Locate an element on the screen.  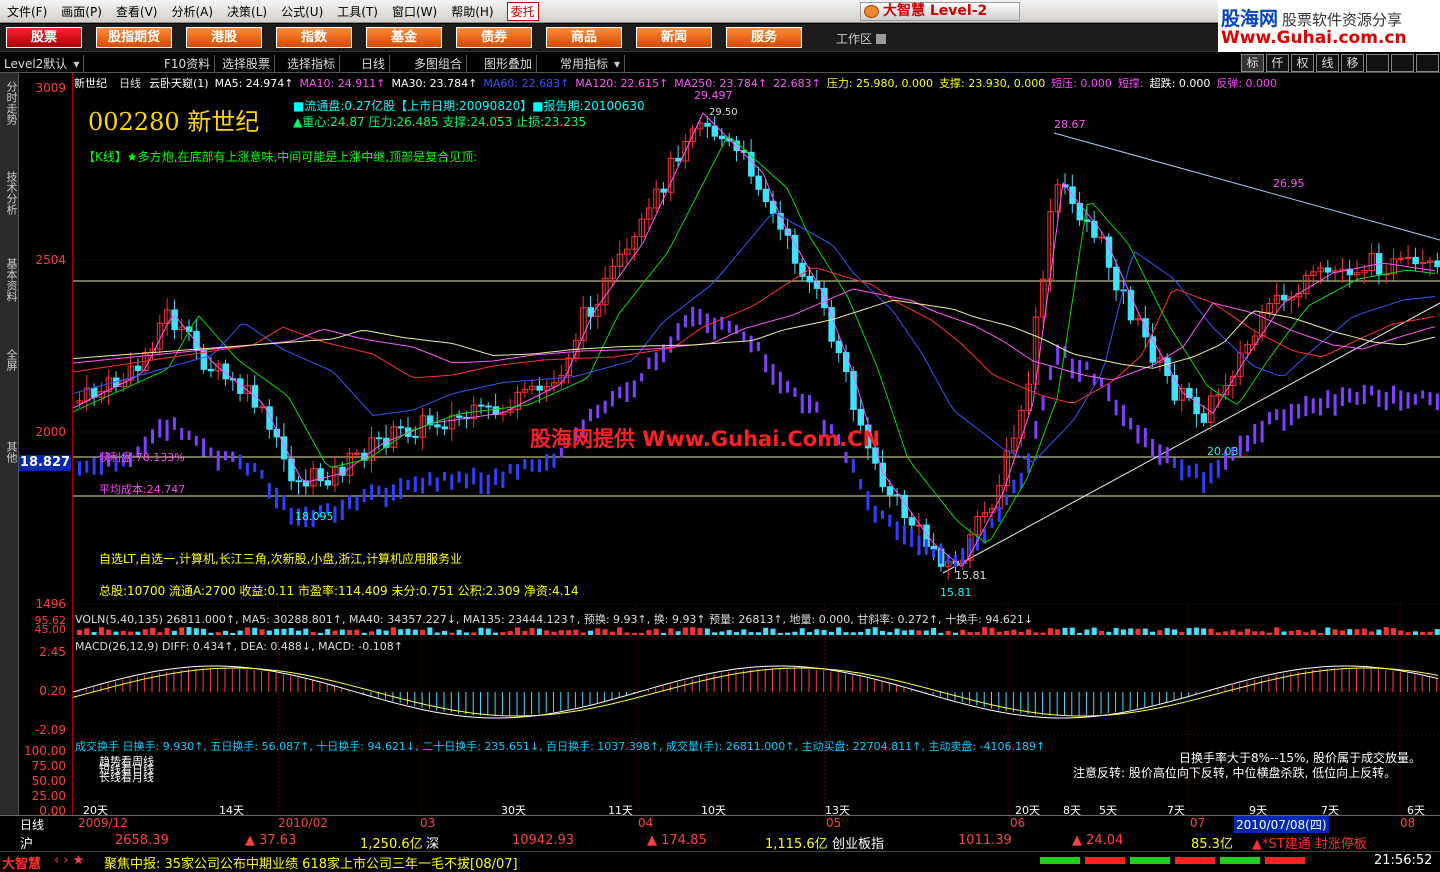
nav-tab: 股指期货 is located at coordinates (134, 37).